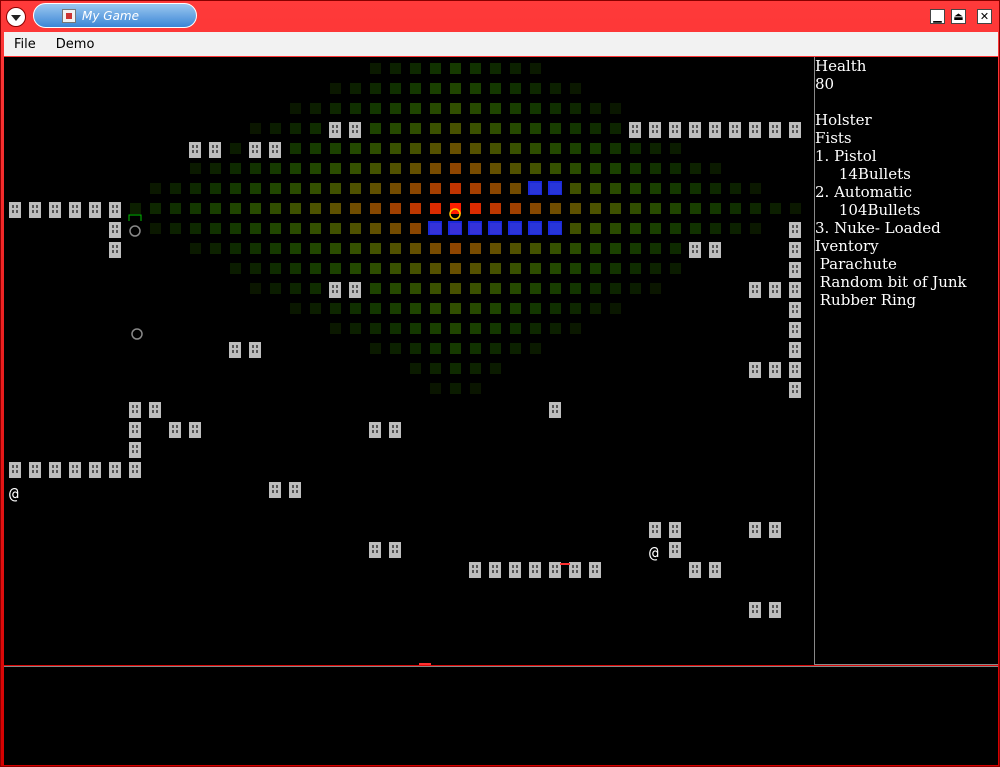  Describe the element at coordinates (937, 16) in the screenshot. I see `minimize-button: ▁` at that location.